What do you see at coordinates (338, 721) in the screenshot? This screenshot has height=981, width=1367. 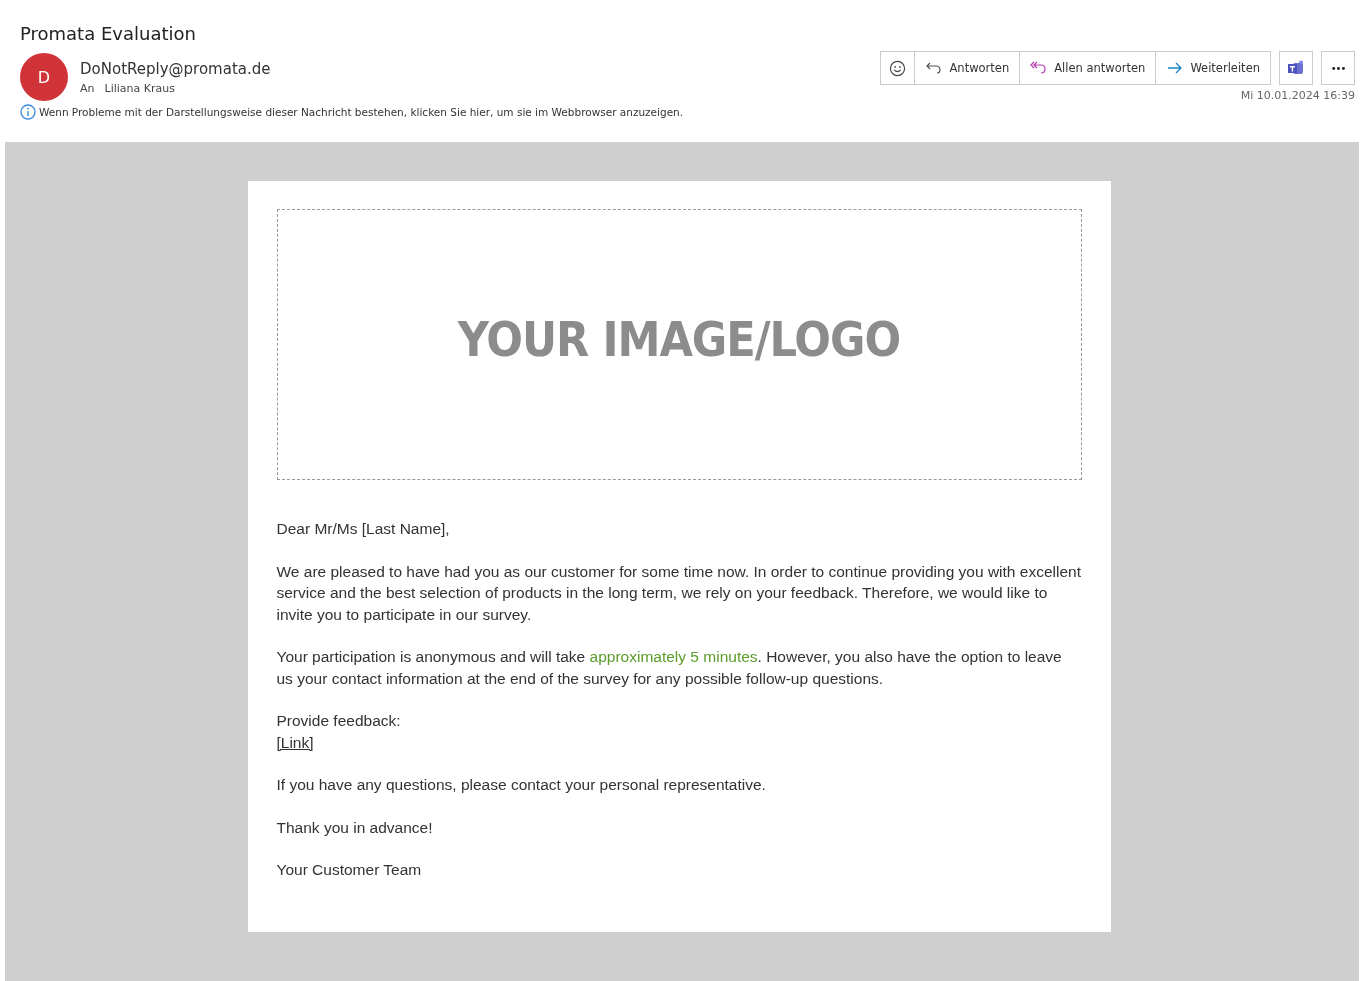 I see `feedback-label: Provide feedback:` at bounding box center [338, 721].